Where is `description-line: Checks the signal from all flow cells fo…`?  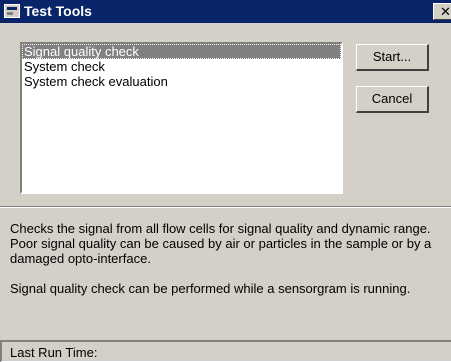 description-line: Checks the signal from all flow cells fo… is located at coordinates (220, 228).